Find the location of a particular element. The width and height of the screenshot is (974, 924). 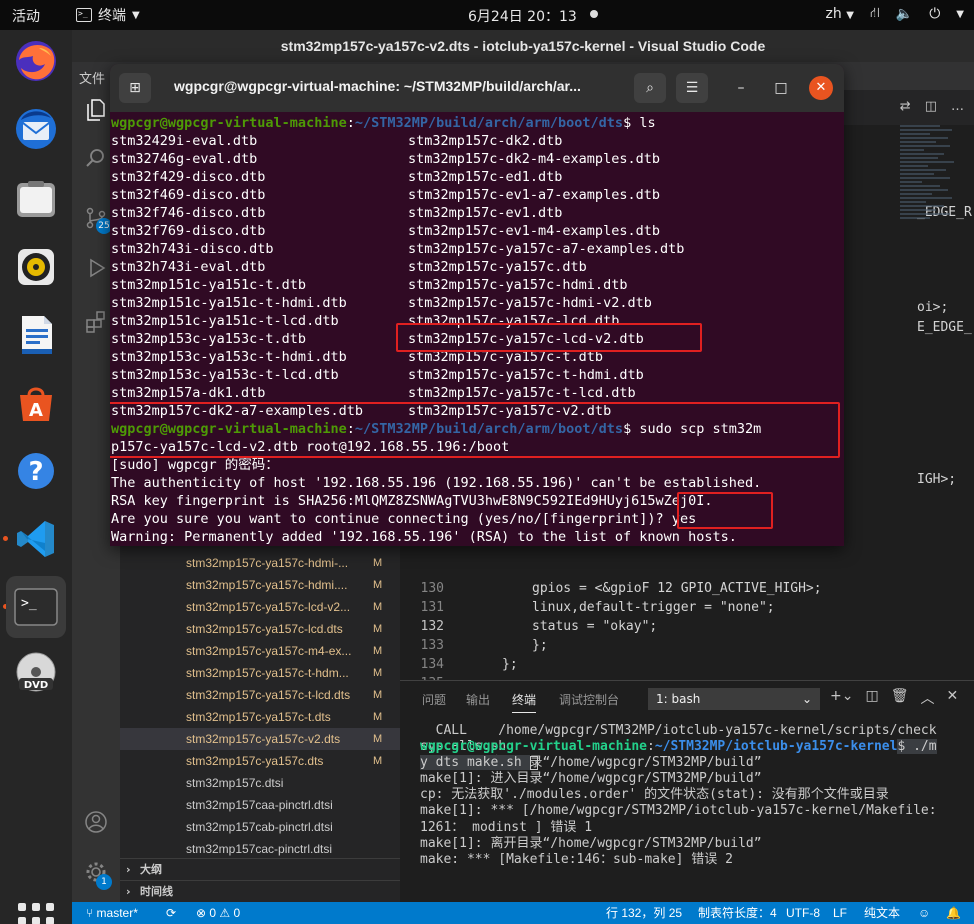

account-badge: 1 is located at coordinates (104, 882).